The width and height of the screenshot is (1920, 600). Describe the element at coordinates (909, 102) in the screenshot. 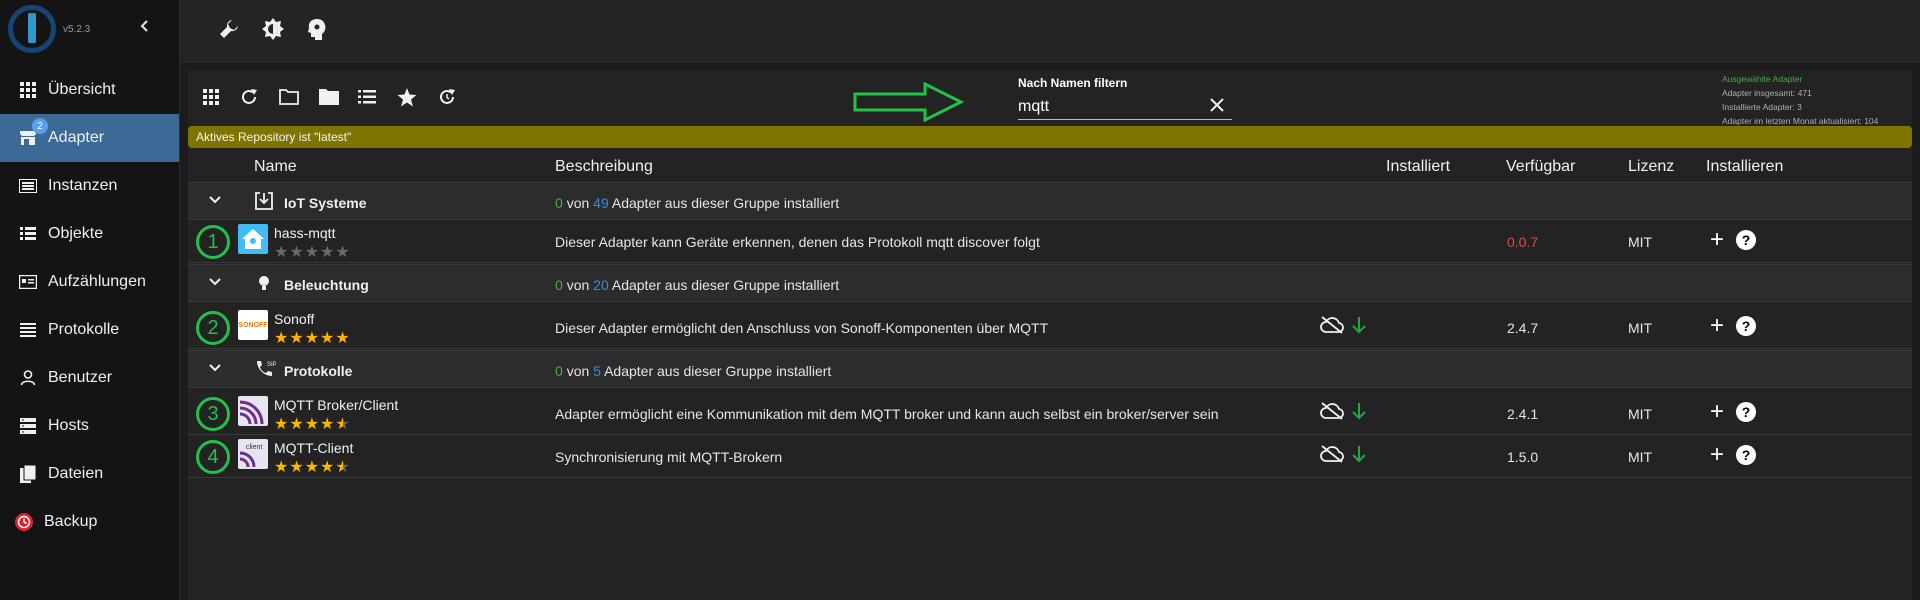

I see `annotation-arrow-icon` at that location.